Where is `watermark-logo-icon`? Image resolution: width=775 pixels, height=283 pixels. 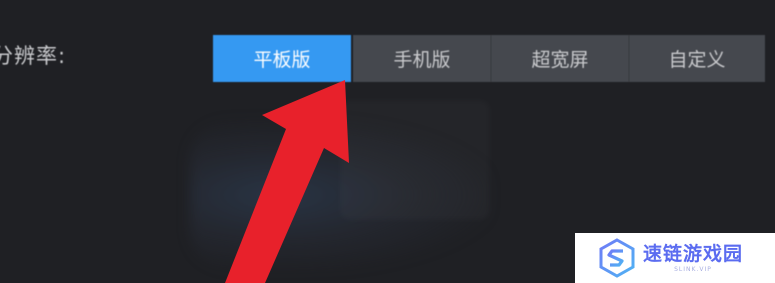
watermark-logo-icon is located at coordinates (617, 258).